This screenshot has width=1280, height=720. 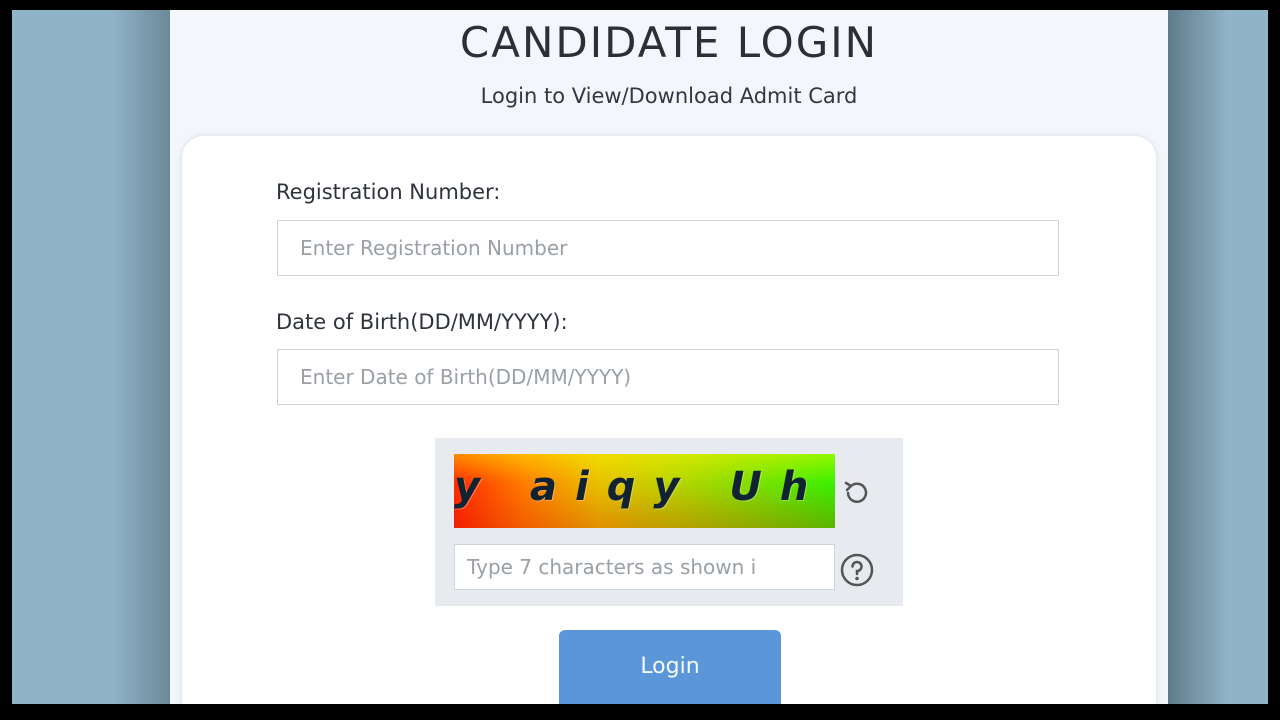 I want to click on left-shadow, so click(x=142, y=357).